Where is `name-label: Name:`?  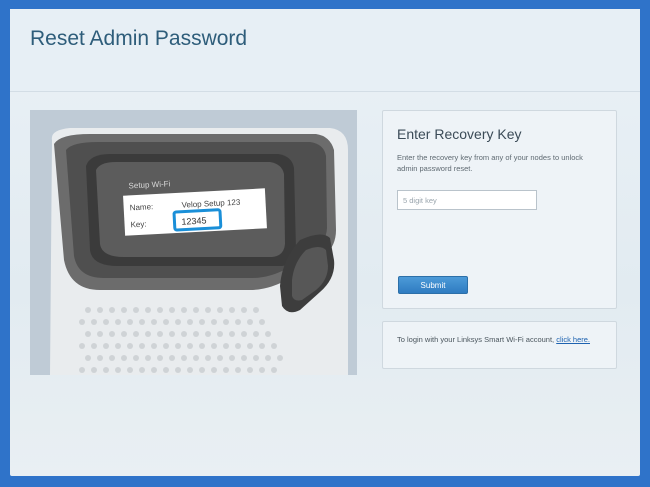
name-label: Name: is located at coordinates (141, 207).